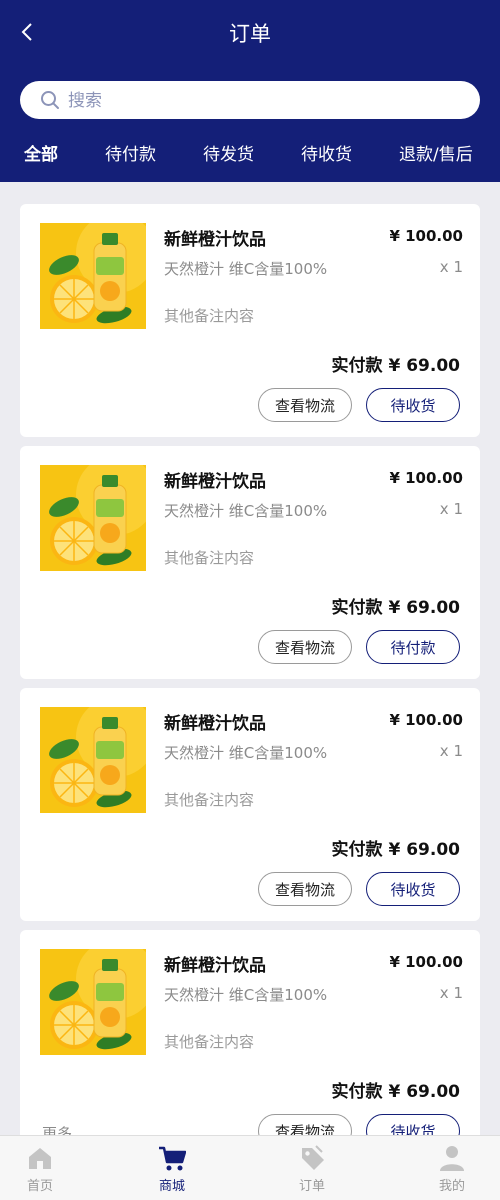  Describe the element at coordinates (326, 152) in the screenshot. I see `tab-pending-receipt: 待收货` at that location.